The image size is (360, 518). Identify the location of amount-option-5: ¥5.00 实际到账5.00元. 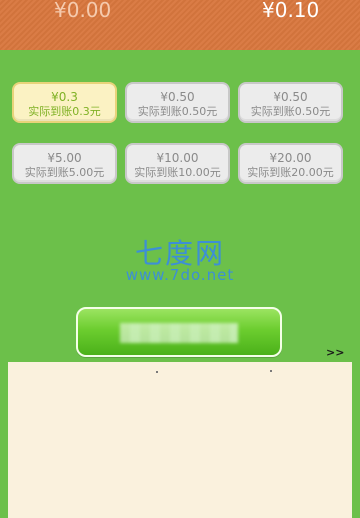
(64, 163).